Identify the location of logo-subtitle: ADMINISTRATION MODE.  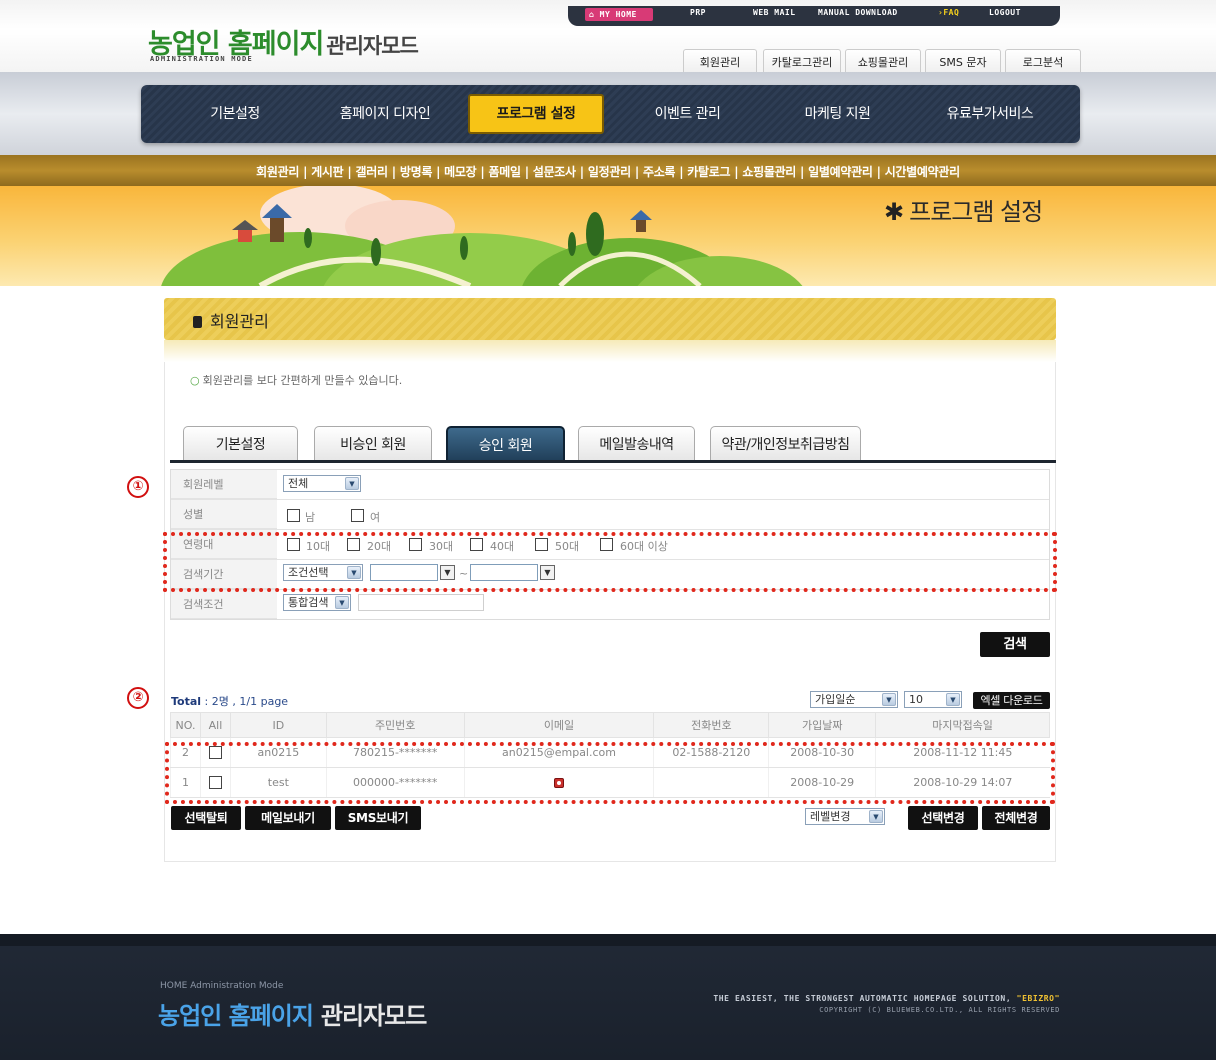
(201, 59).